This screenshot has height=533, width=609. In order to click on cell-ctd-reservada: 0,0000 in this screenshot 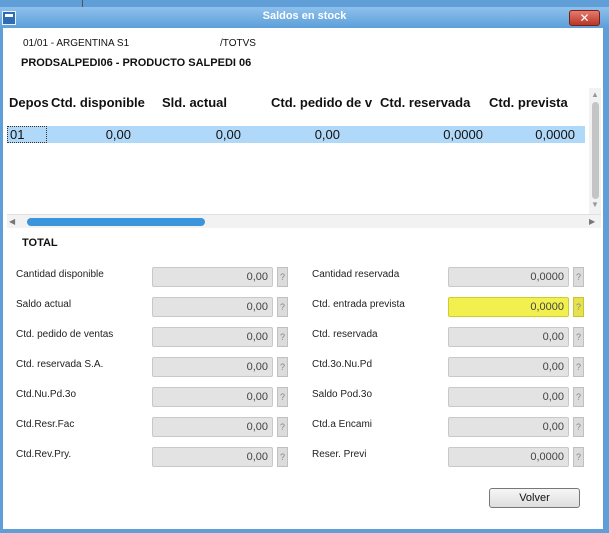, I will do `click(431, 134)`.